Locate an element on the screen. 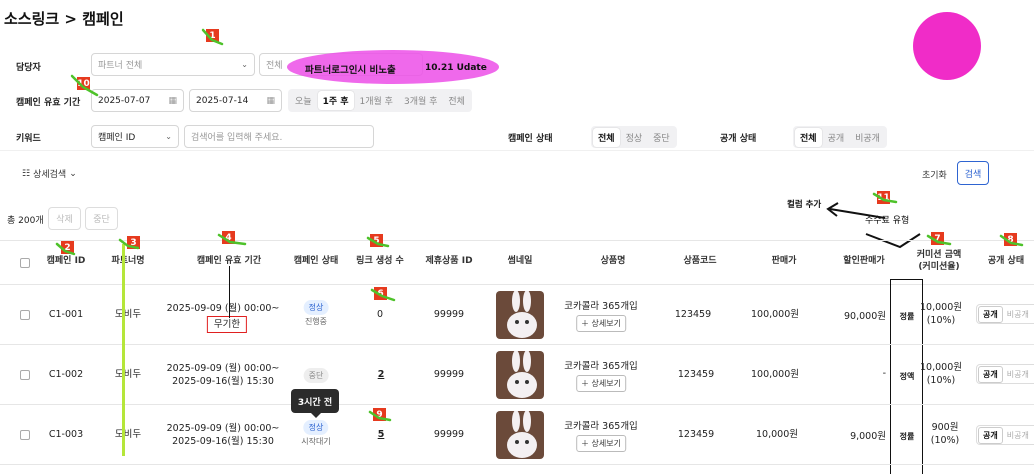 The width and height of the screenshot is (1034, 474). row-discount: - is located at coordinates (884, 373).